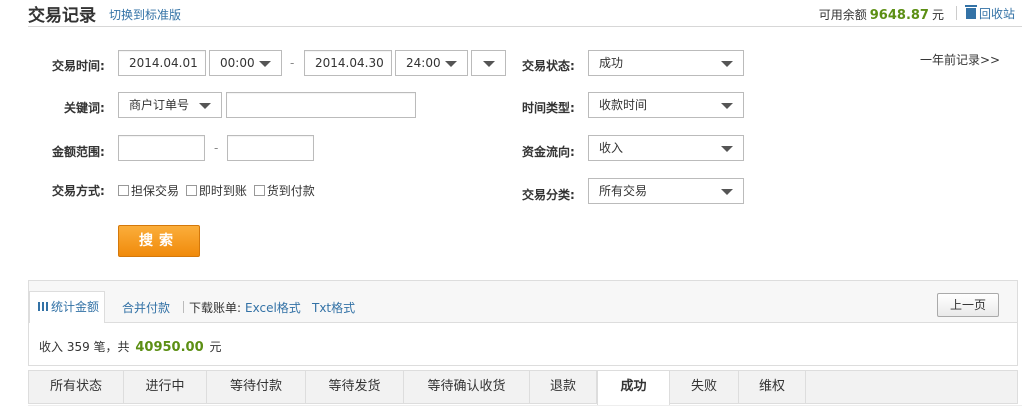 This screenshot has width=1022, height=415. I want to click on recycle-bin-link: 回收站, so click(990, 13).